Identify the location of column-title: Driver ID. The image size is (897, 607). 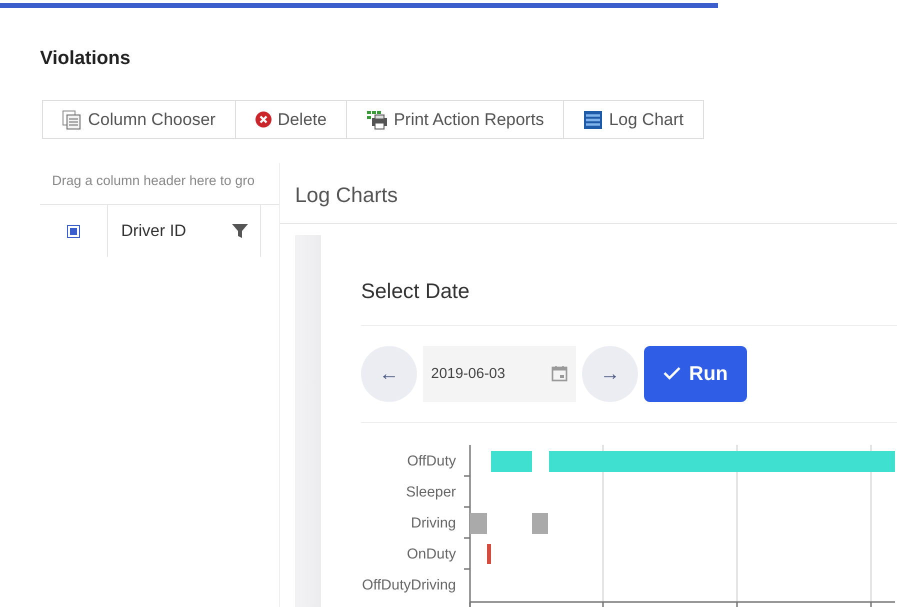
(153, 231).